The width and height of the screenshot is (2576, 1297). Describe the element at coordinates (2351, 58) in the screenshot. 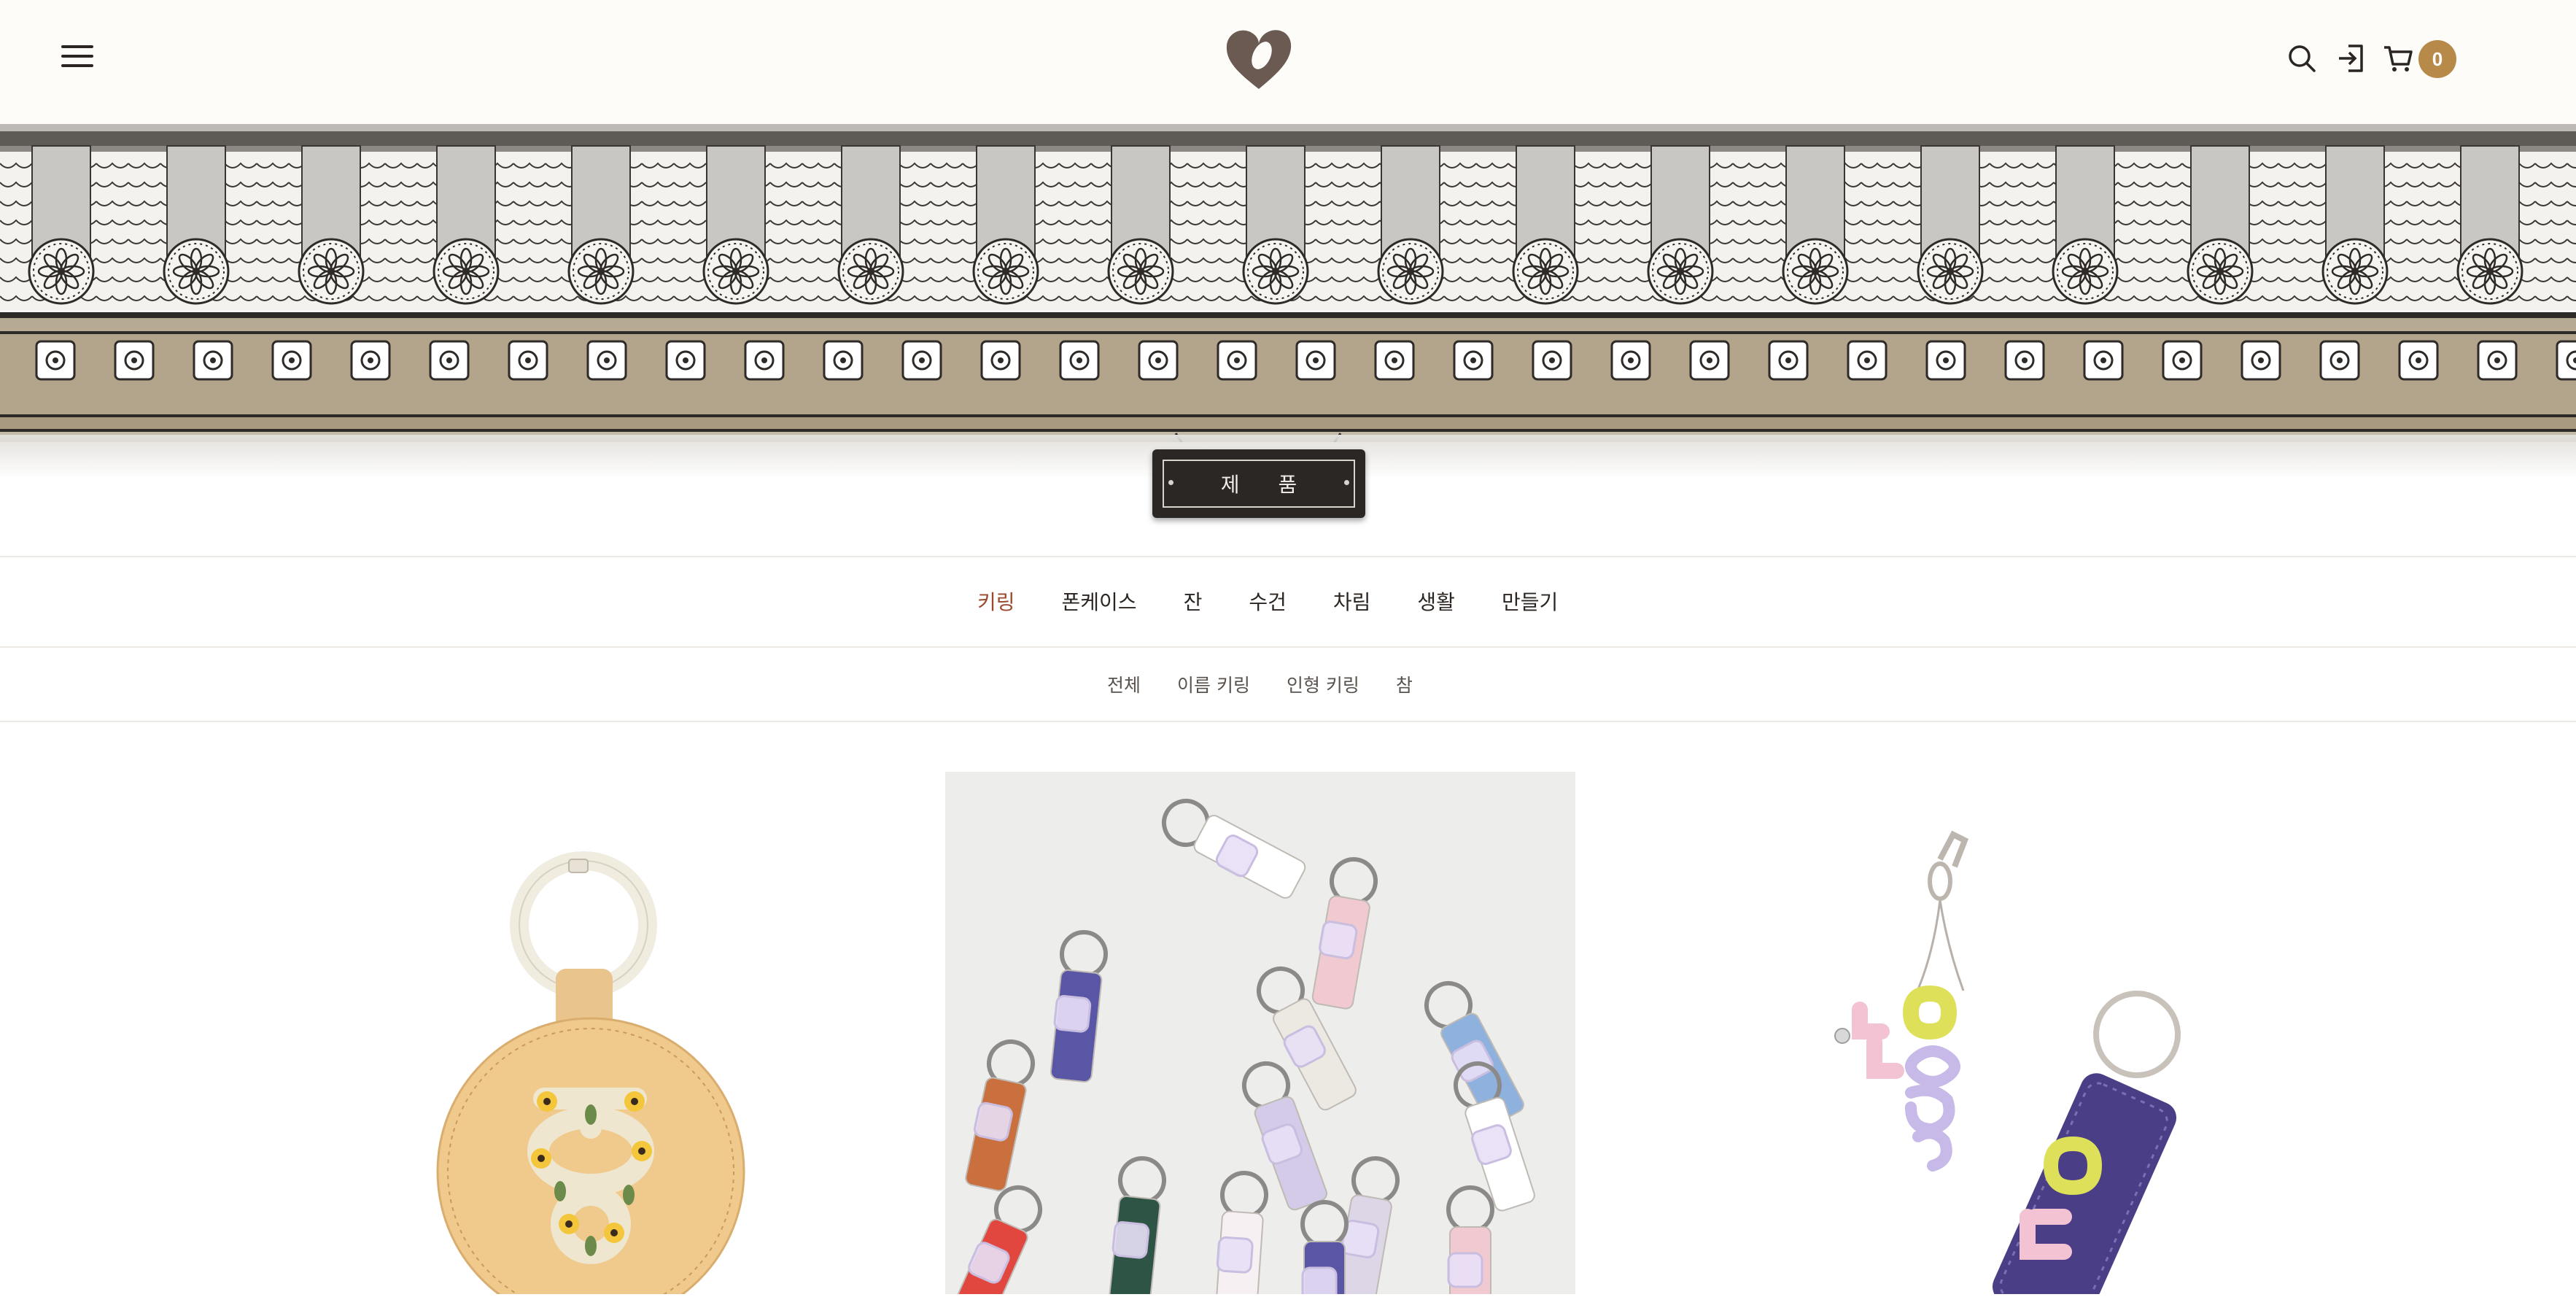

I see `login-icon` at that location.